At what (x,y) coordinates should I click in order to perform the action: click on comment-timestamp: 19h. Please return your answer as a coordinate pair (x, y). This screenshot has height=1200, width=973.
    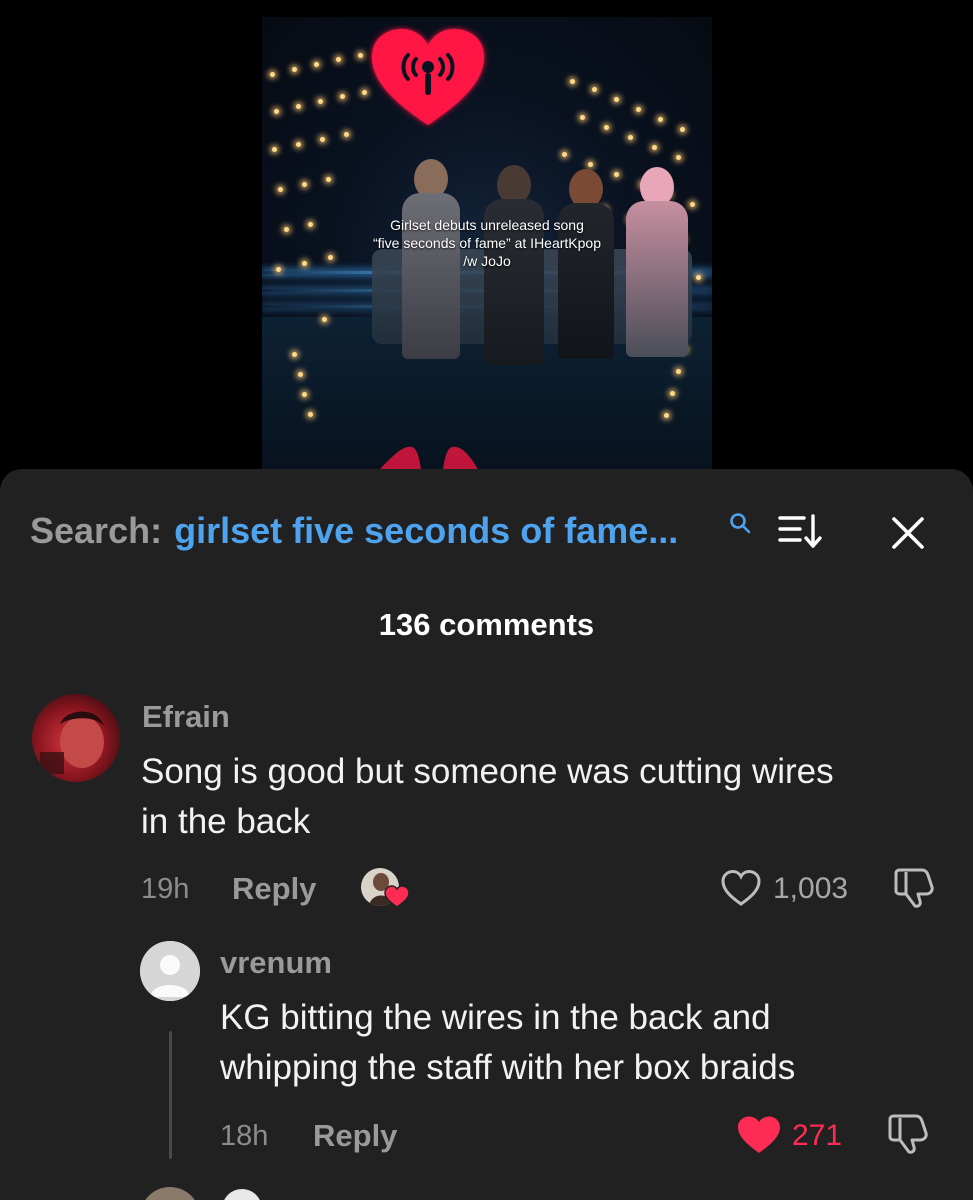
    Looking at the image, I should click on (165, 889).